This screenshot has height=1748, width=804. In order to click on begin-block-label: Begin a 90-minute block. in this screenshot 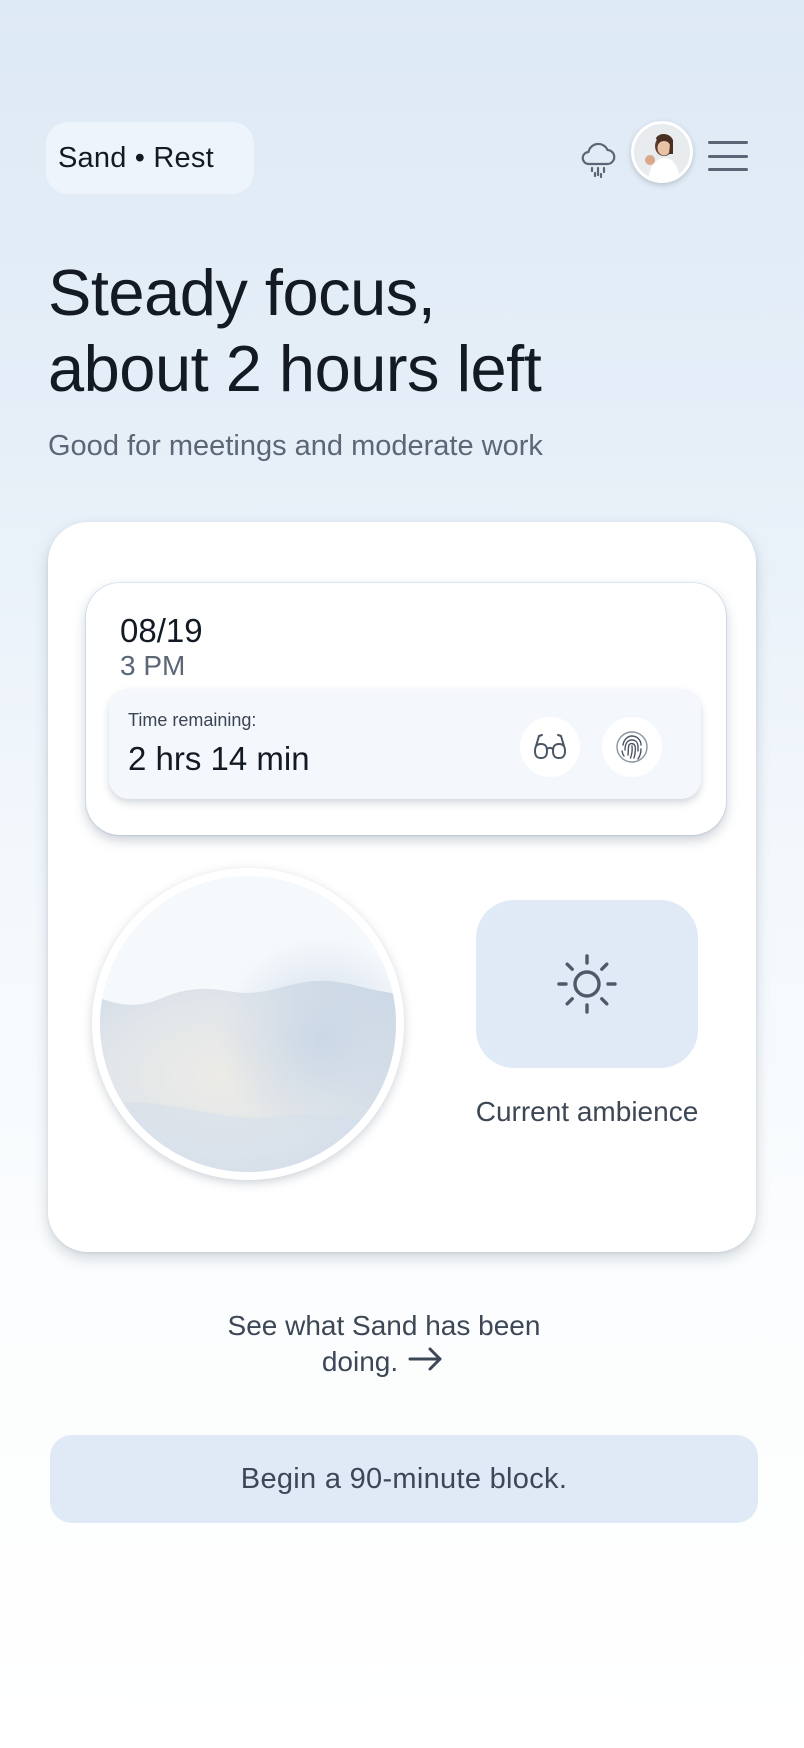, I will do `click(404, 1478)`.